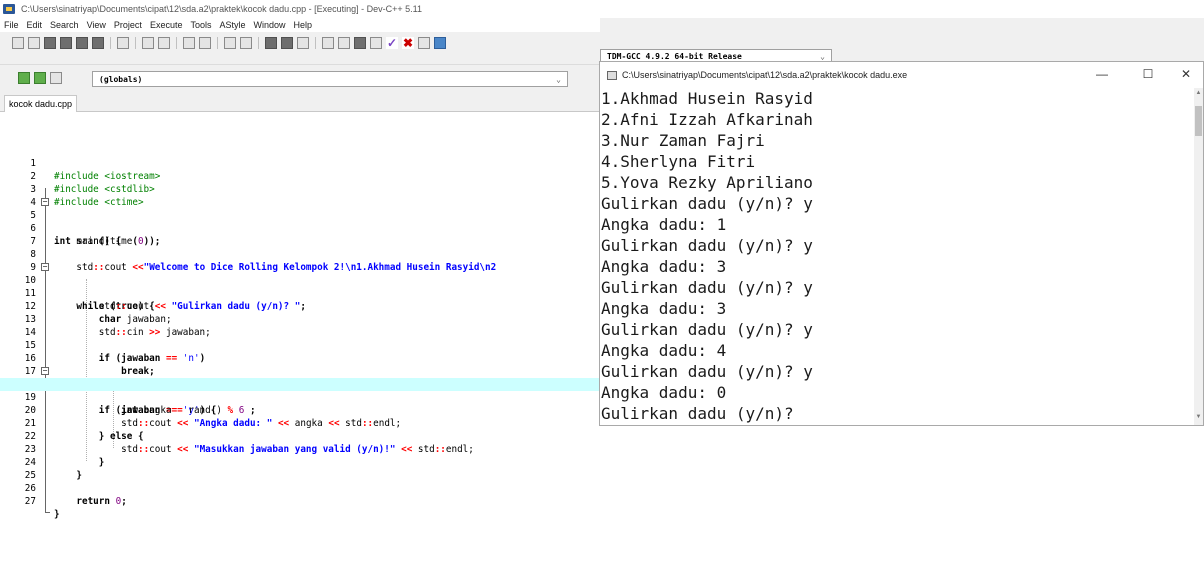 The image size is (1204, 565). Describe the element at coordinates (300, 449) in the screenshot. I see `code-line-23: 23 }` at that location.